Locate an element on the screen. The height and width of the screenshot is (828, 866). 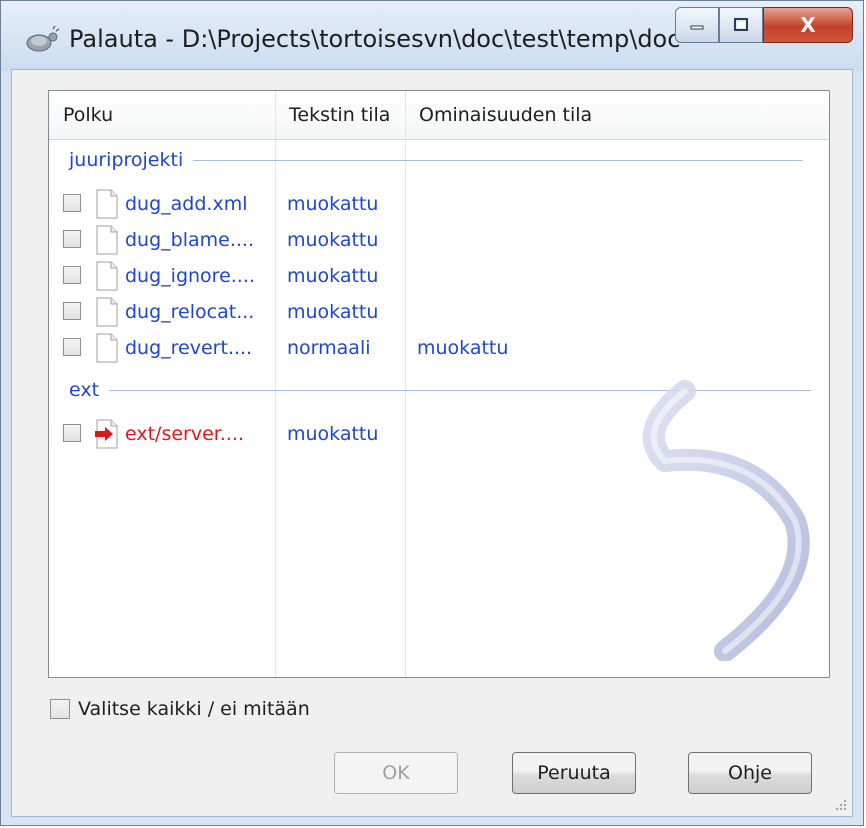
column-header-path: Polku is located at coordinates (162, 115).